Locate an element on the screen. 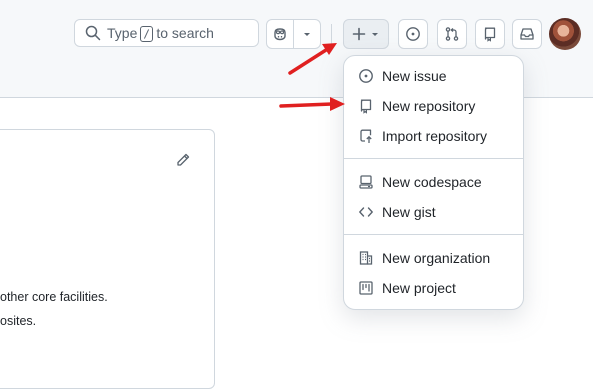 The image size is (593, 389). arrow-to-new-repository is located at coordinates (312, 104).